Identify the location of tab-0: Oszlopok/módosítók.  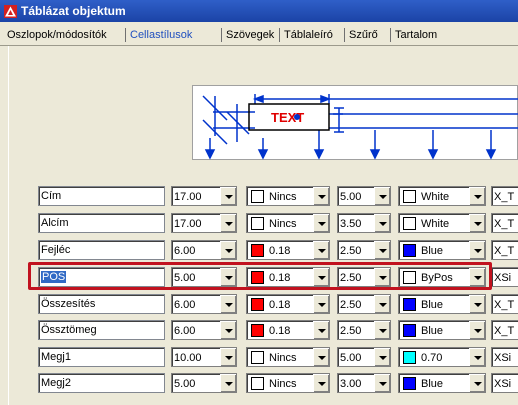
(57, 36).